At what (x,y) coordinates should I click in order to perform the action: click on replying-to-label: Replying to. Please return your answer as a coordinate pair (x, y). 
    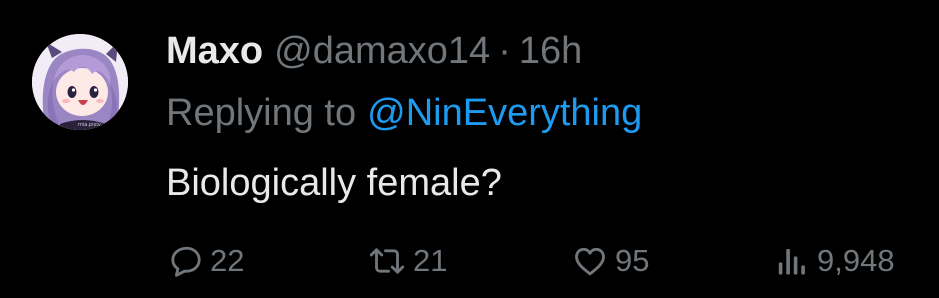
    Looking at the image, I should click on (261, 113).